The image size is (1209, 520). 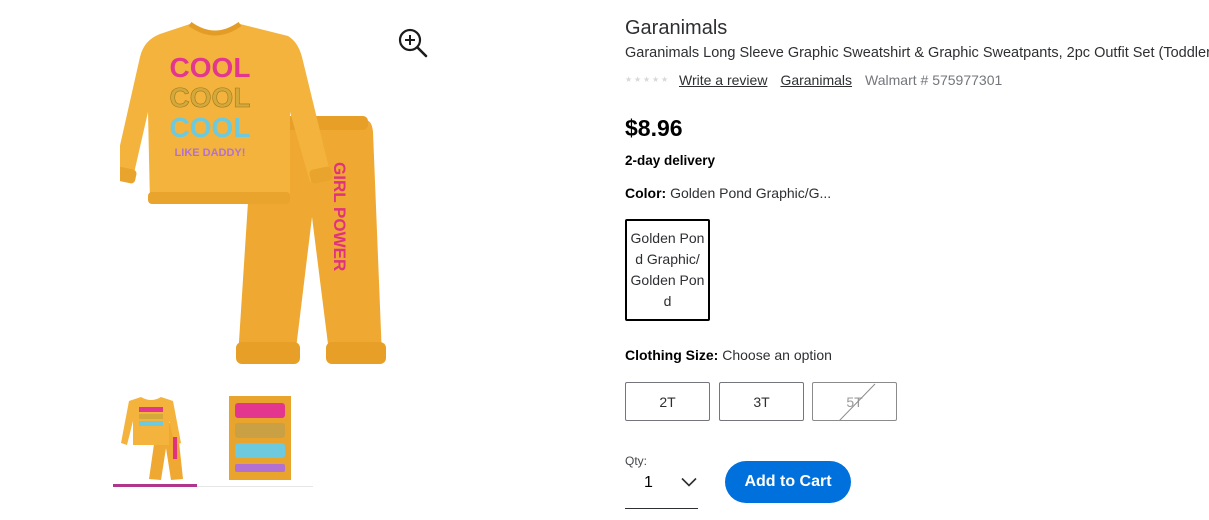 What do you see at coordinates (723, 80) in the screenshot?
I see `write-review-link: Write a review` at bounding box center [723, 80].